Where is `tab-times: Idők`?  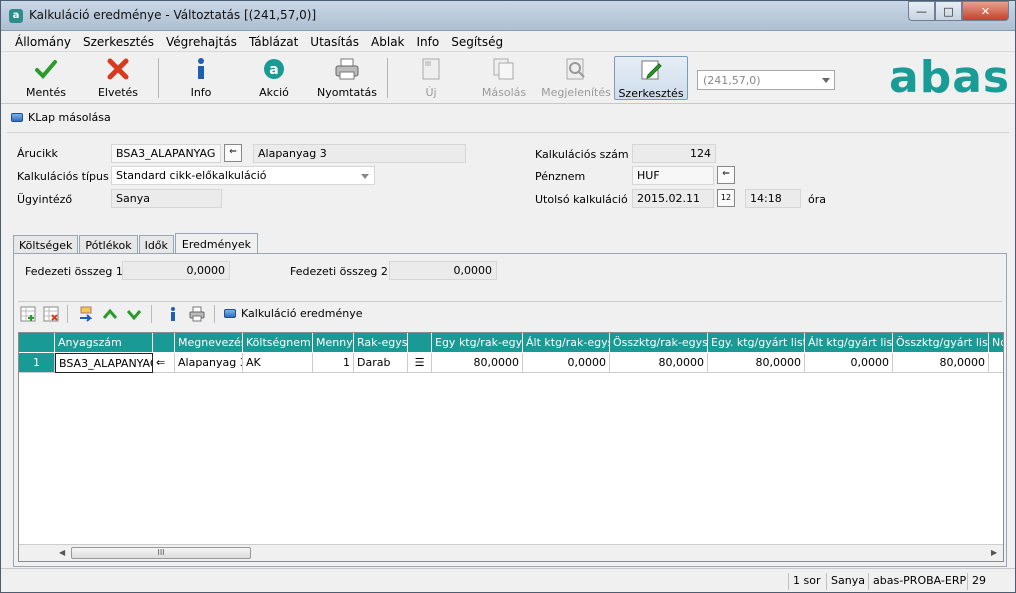
tab-times: Idők is located at coordinates (156, 244).